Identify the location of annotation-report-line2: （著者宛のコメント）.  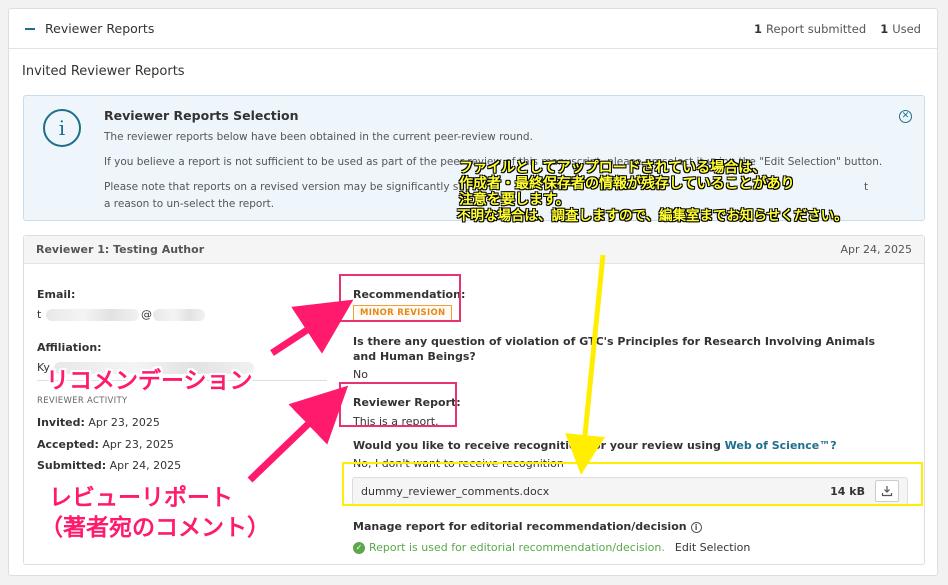
(155, 528).